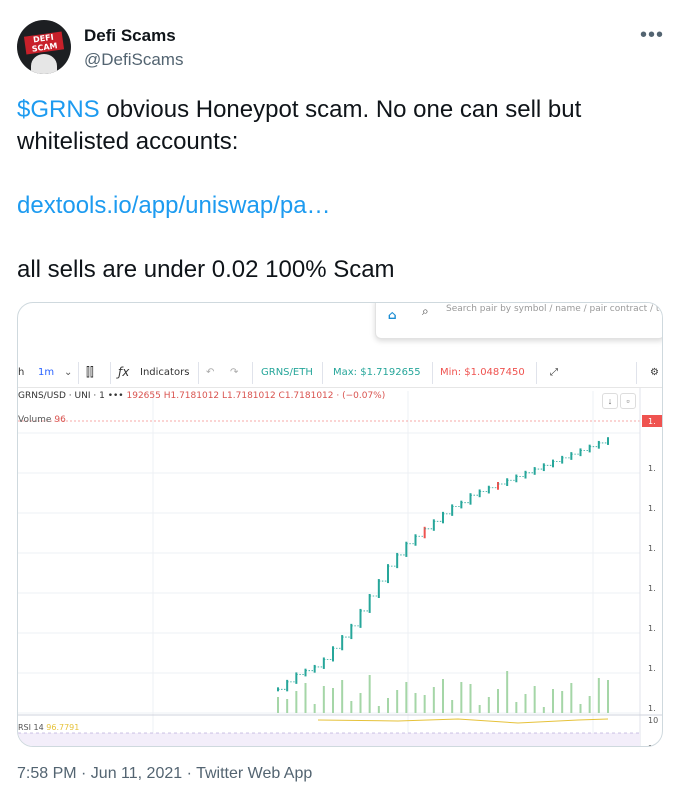 The image size is (688, 800). What do you see at coordinates (35, 420) in the screenshot?
I see `volume-label: Volume` at bounding box center [35, 420].